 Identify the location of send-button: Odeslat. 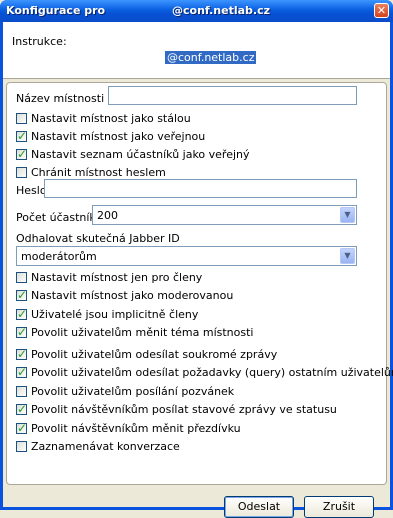
(259, 507).